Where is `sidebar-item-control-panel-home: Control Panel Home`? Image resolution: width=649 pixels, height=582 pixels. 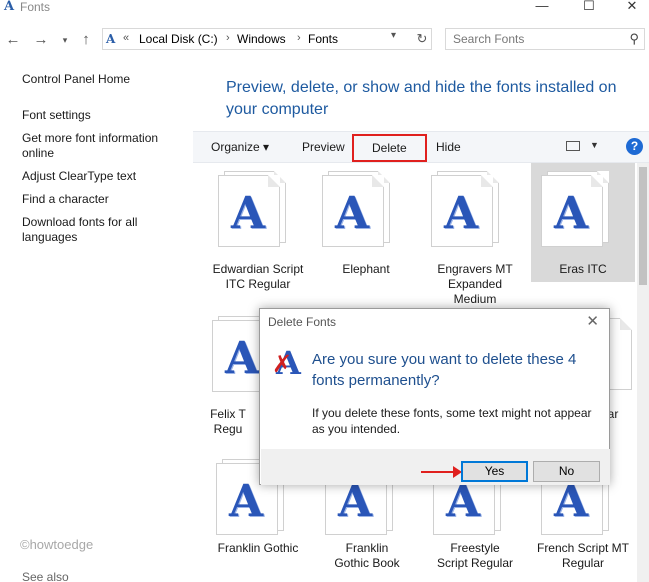
sidebar-item-control-panel-home: Control Panel Home is located at coordinates (102, 79).